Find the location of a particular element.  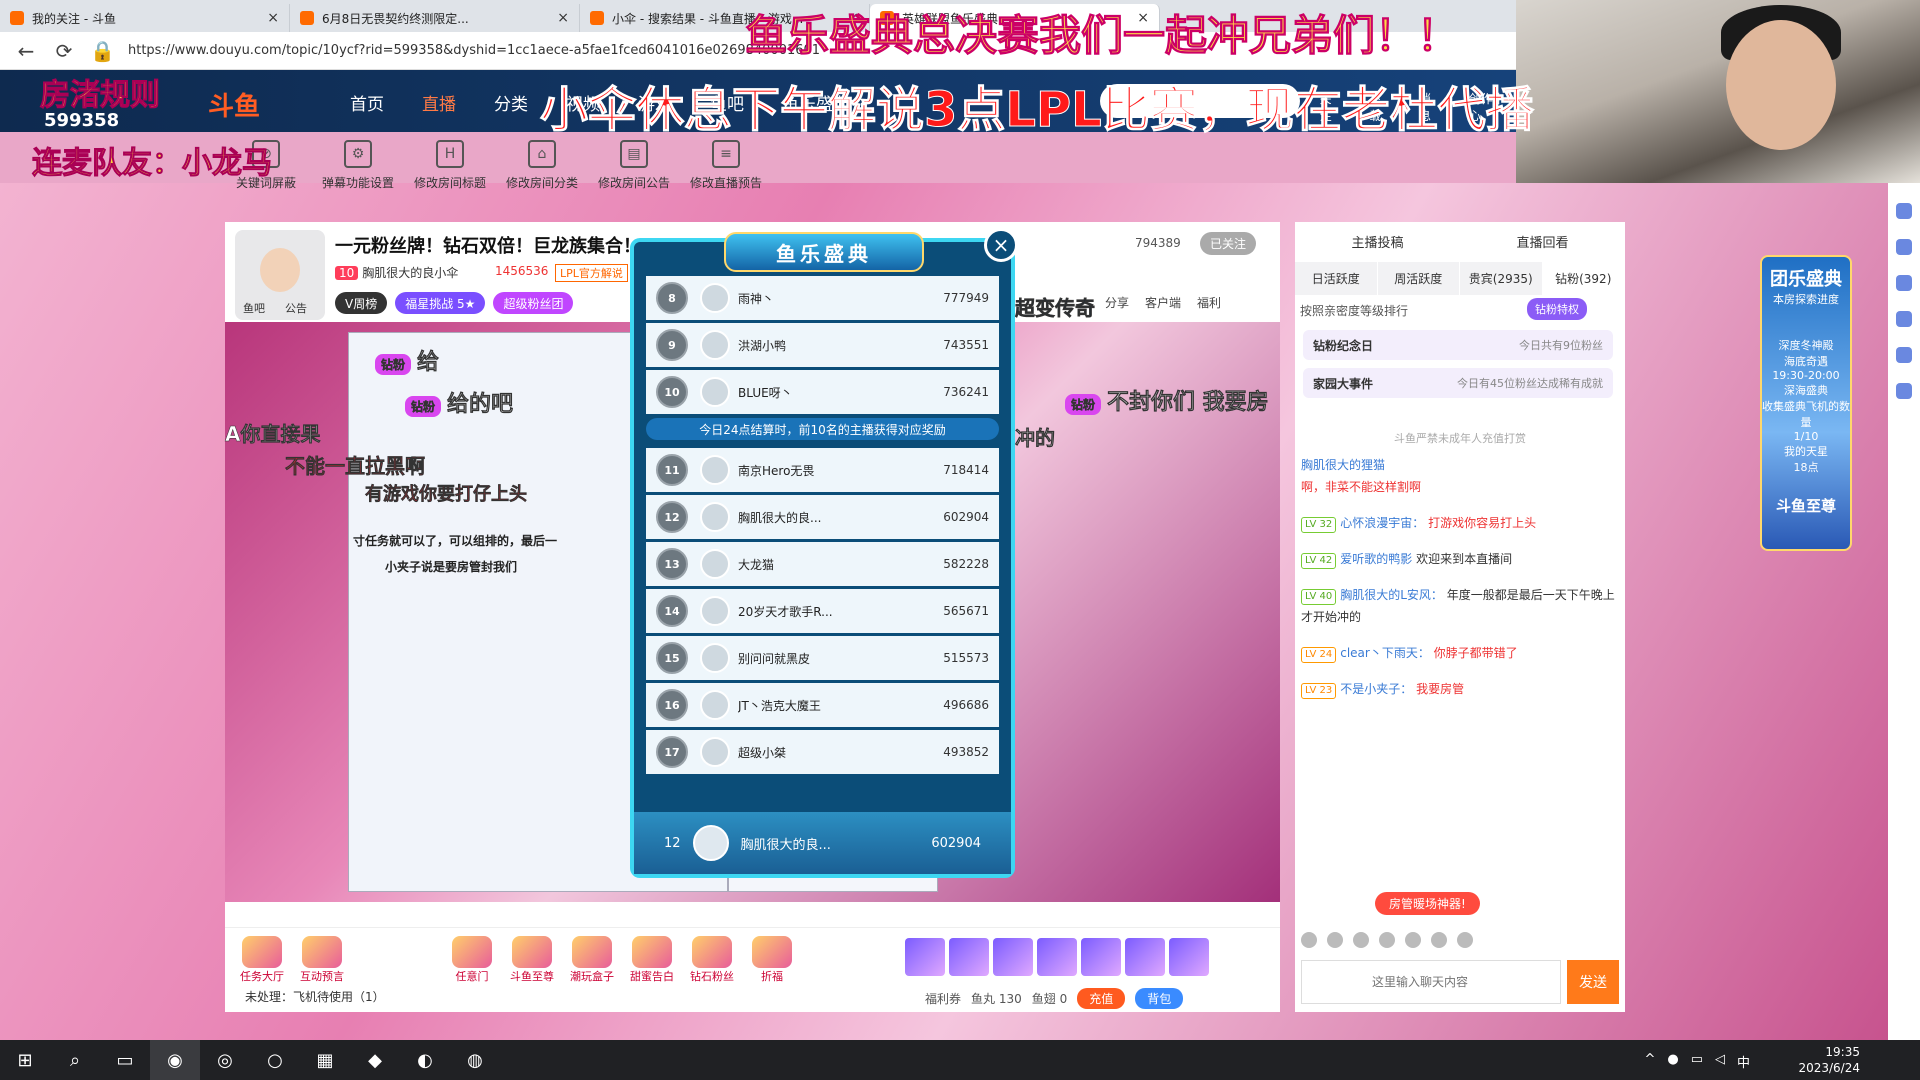

volume-icon: ◁ is located at coordinates (1720, 1061).